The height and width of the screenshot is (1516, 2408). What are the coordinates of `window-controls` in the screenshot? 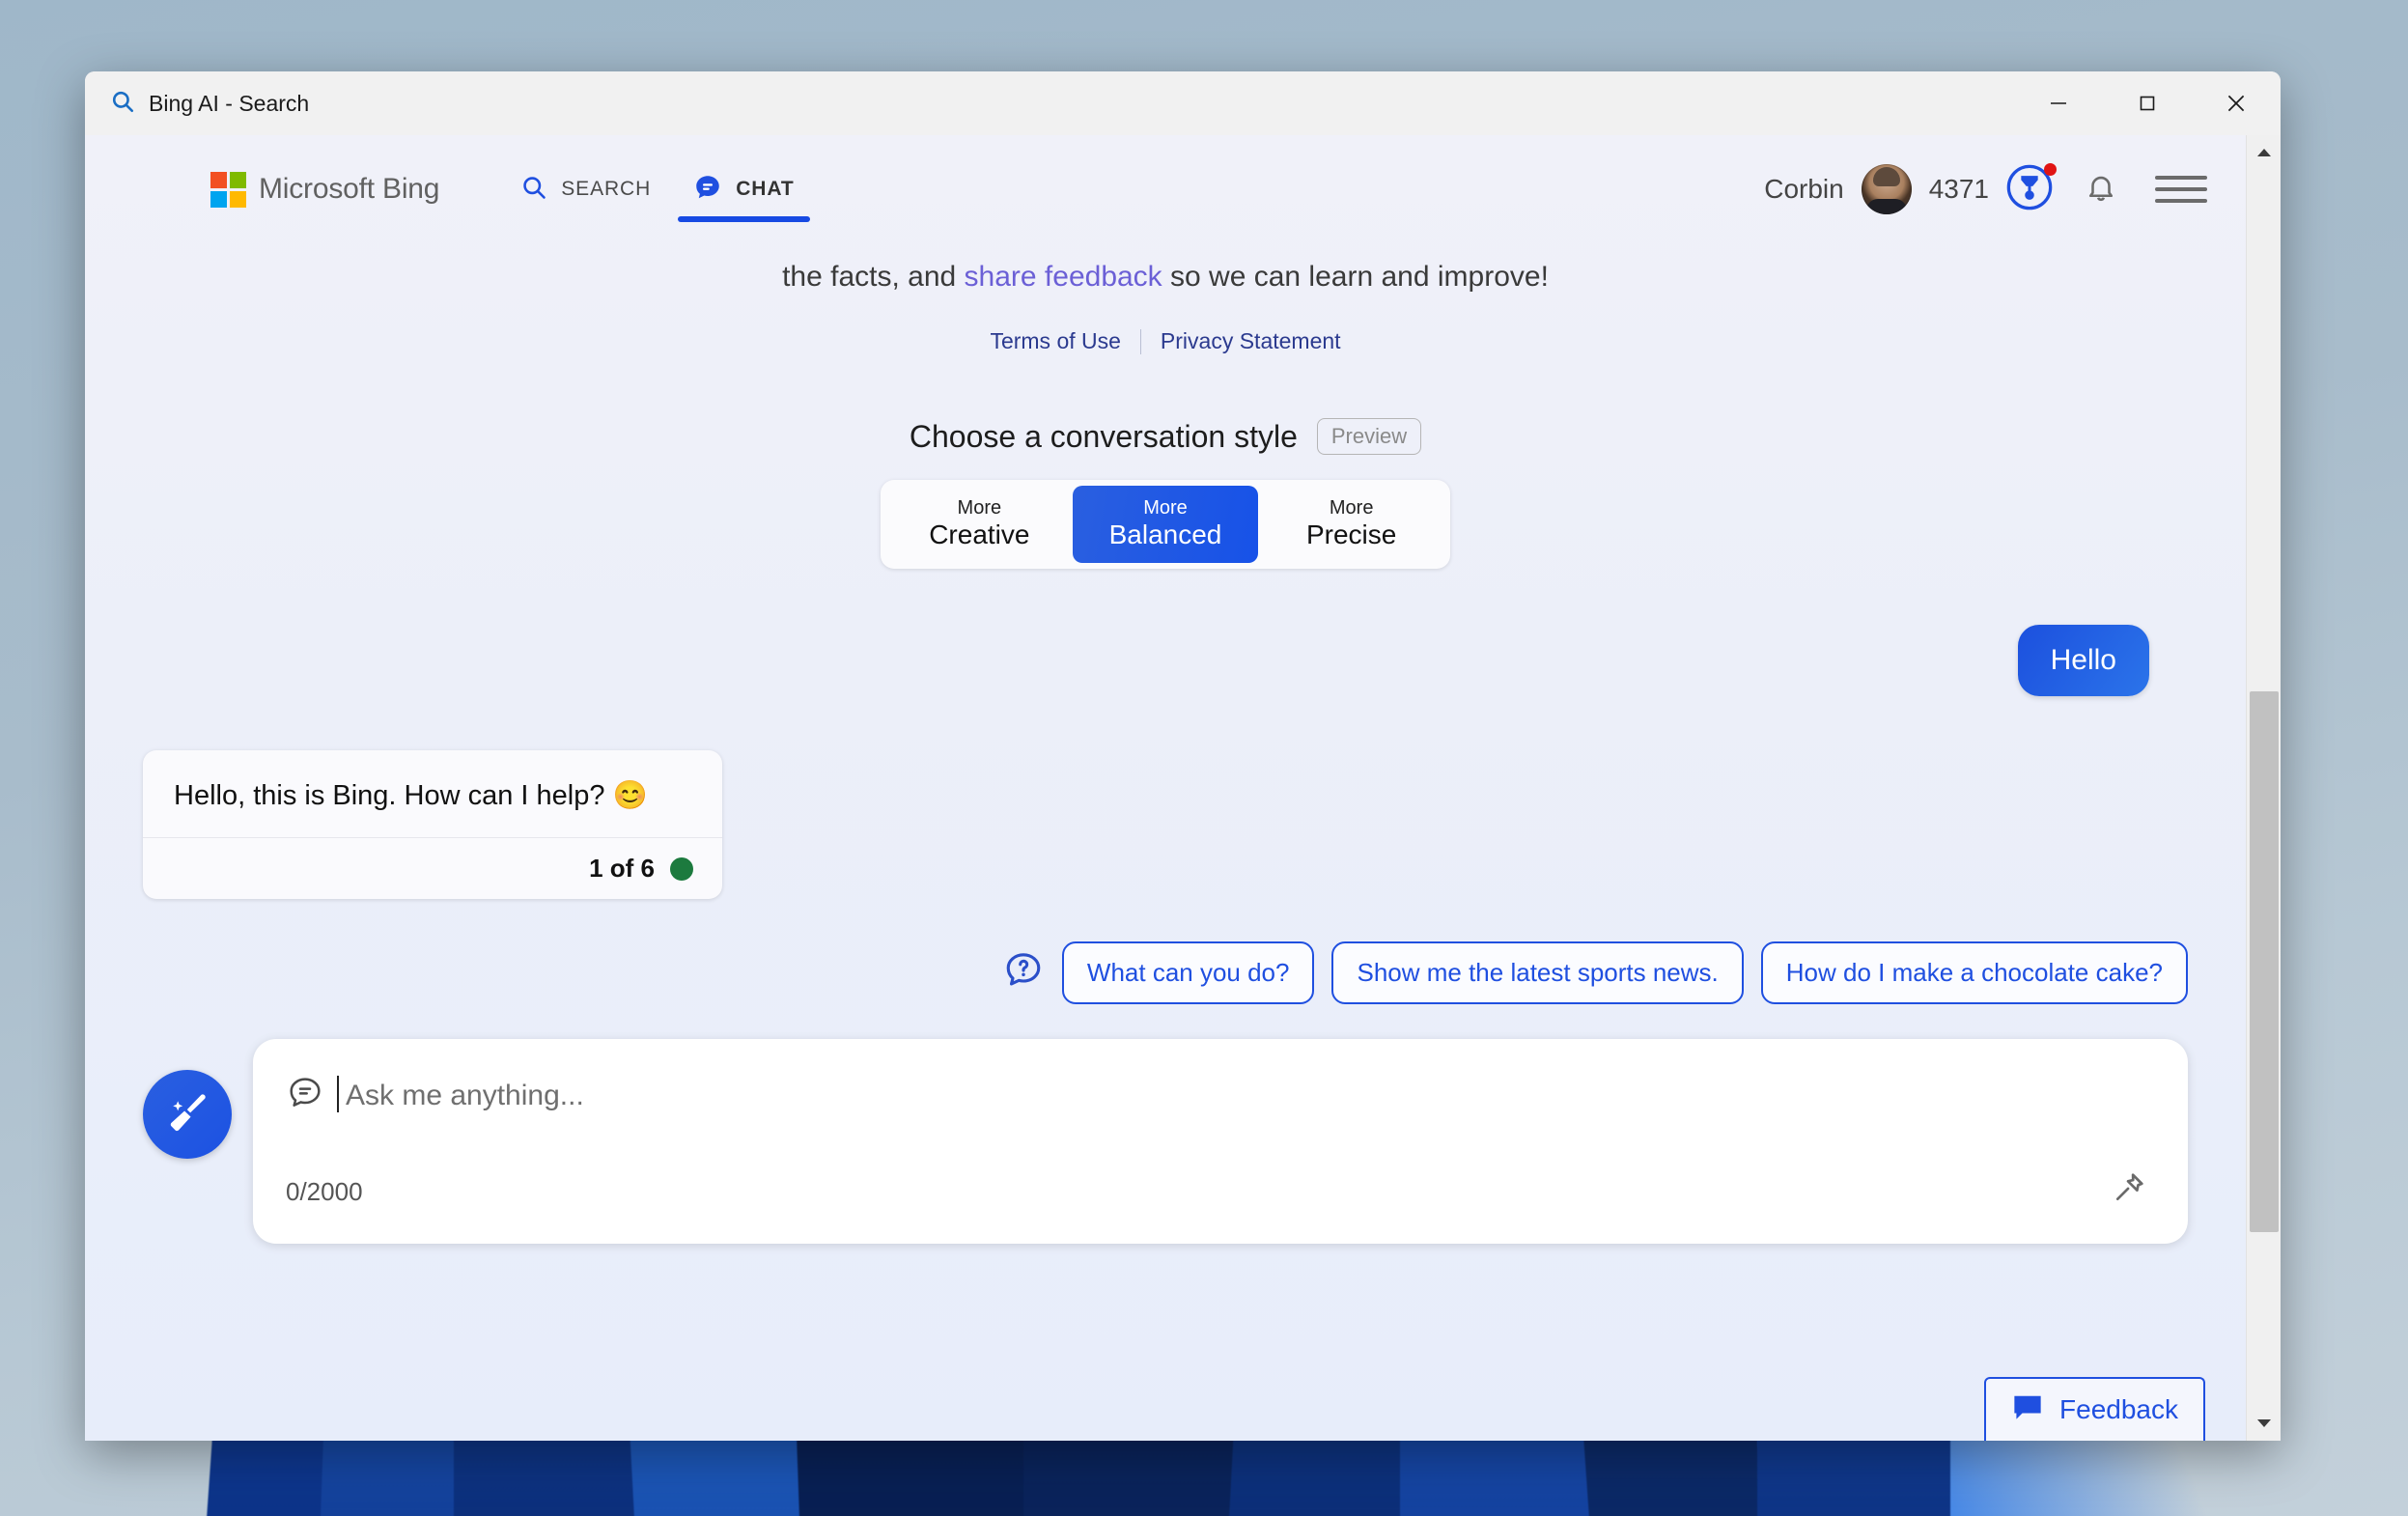 It's located at (2148, 103).